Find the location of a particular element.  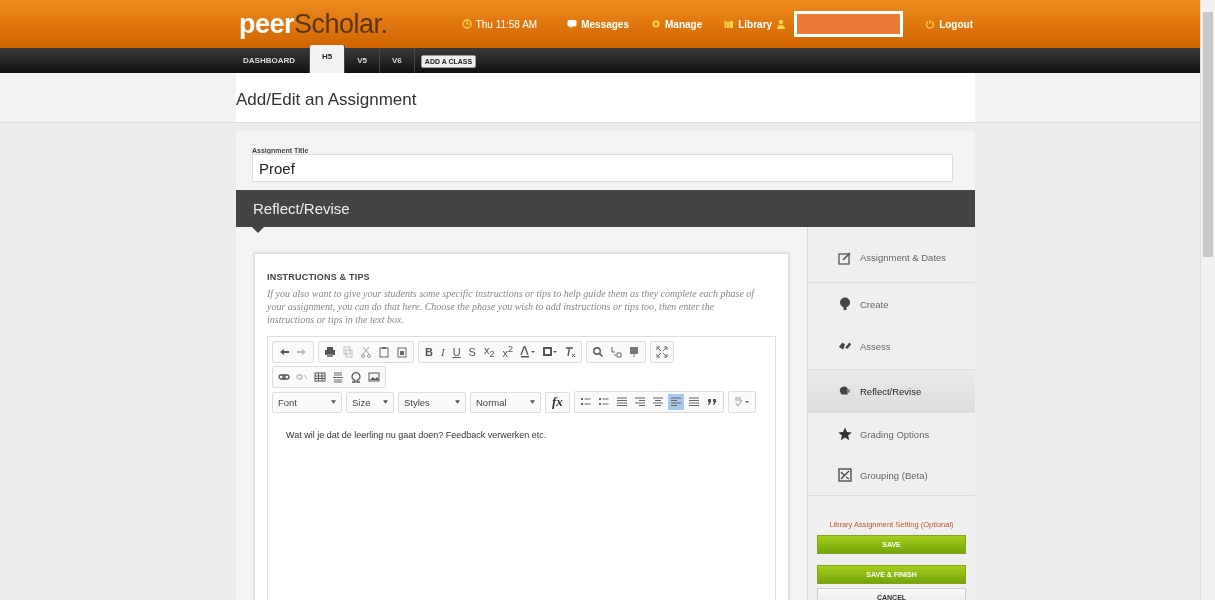

format-button: x$^{2}$ is located at coordinates (508, 352).